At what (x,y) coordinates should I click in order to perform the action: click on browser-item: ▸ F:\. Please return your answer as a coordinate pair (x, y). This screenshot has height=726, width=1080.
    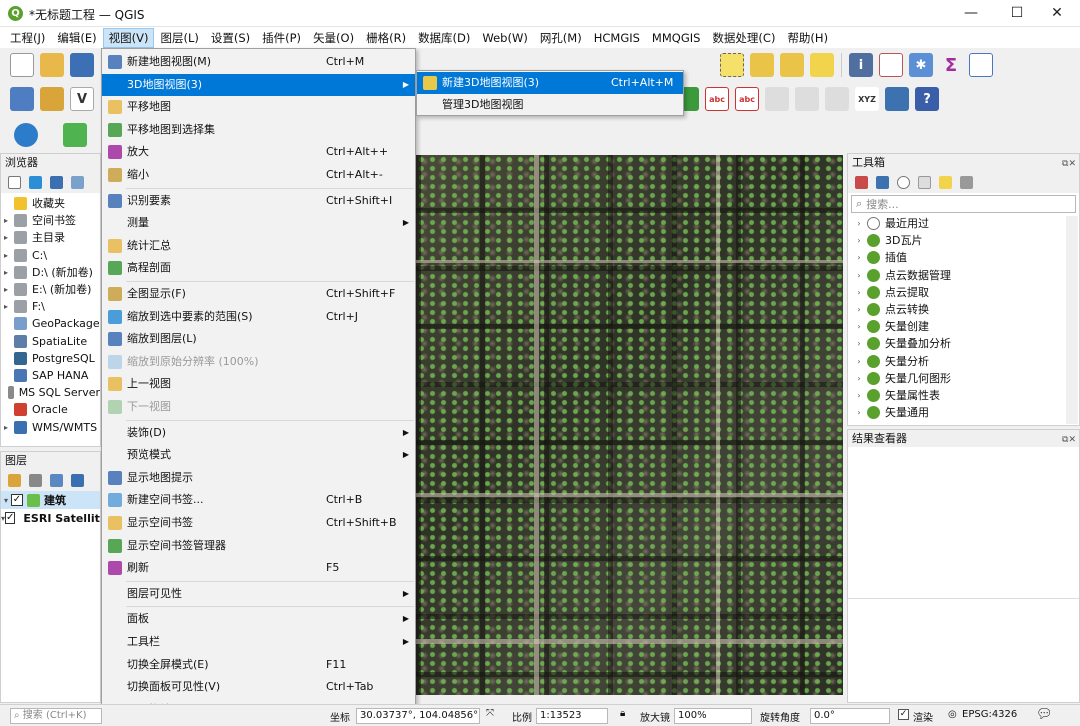
    Looking at the image, I should click on (50, 306).